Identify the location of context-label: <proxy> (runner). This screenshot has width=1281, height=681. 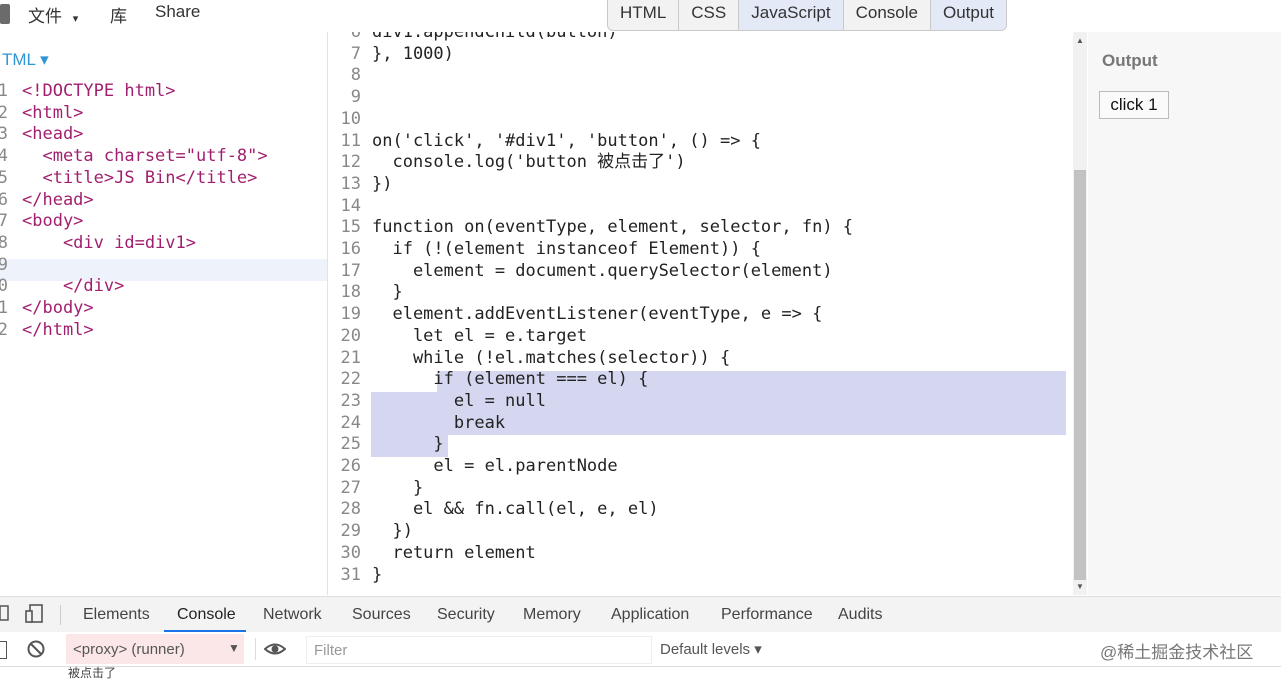
(129, 649).